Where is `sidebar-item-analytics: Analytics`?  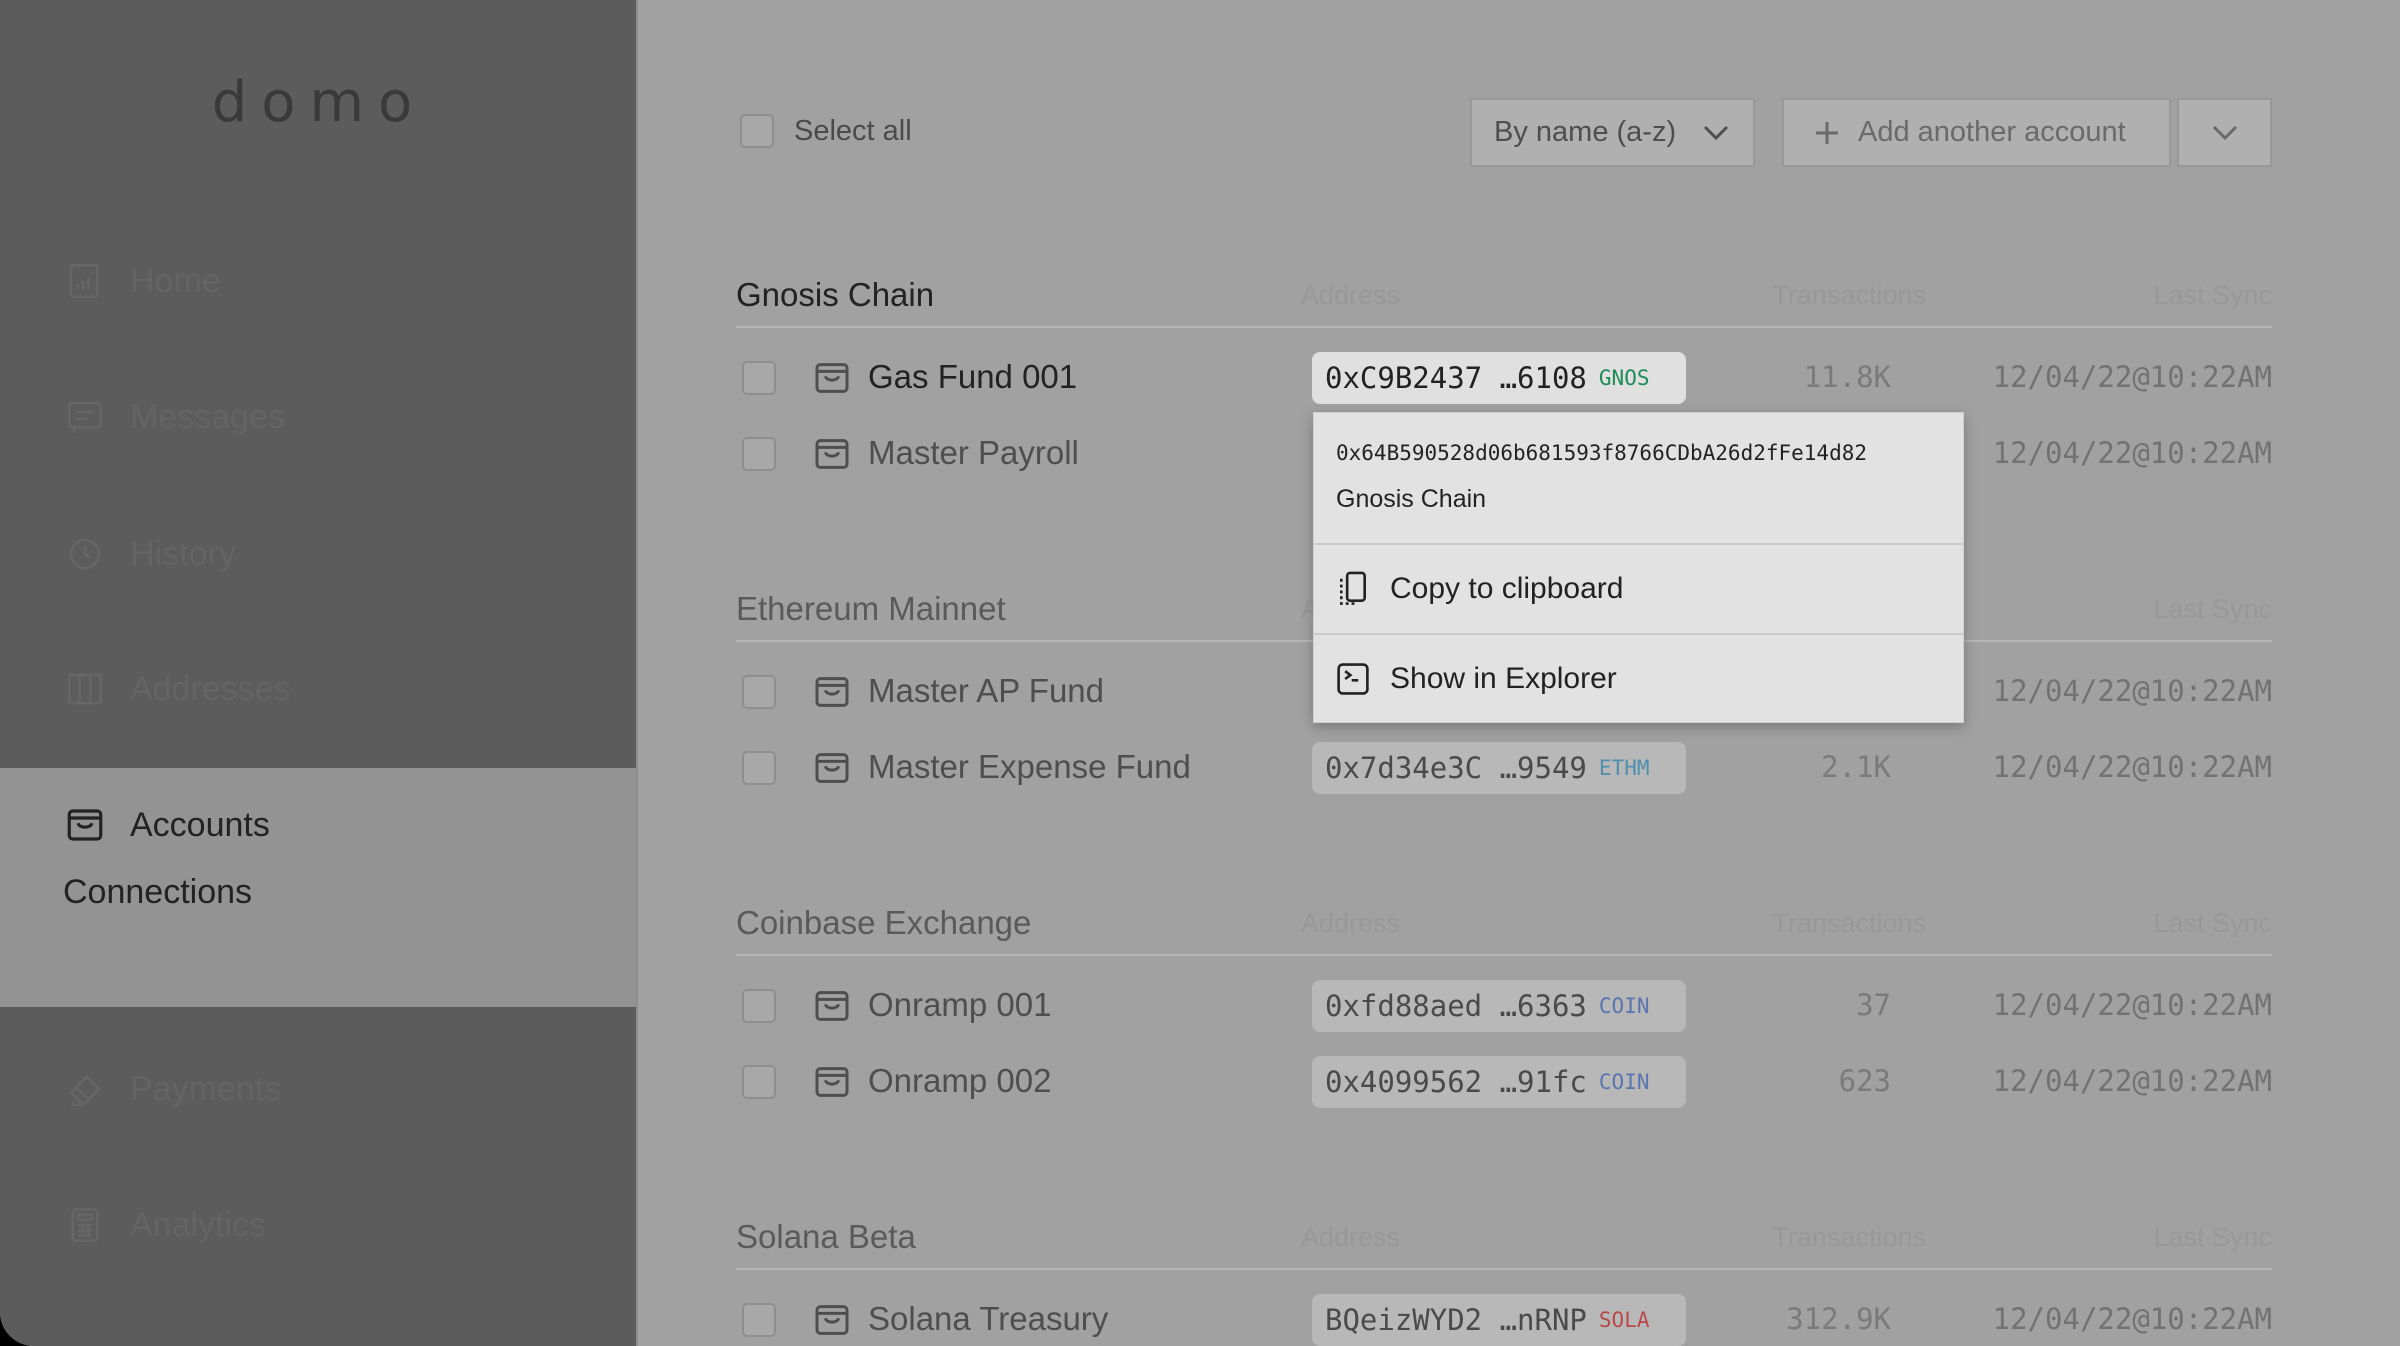 sidebar-item-analytics: Analytics is located at coordinates (165, 1225).